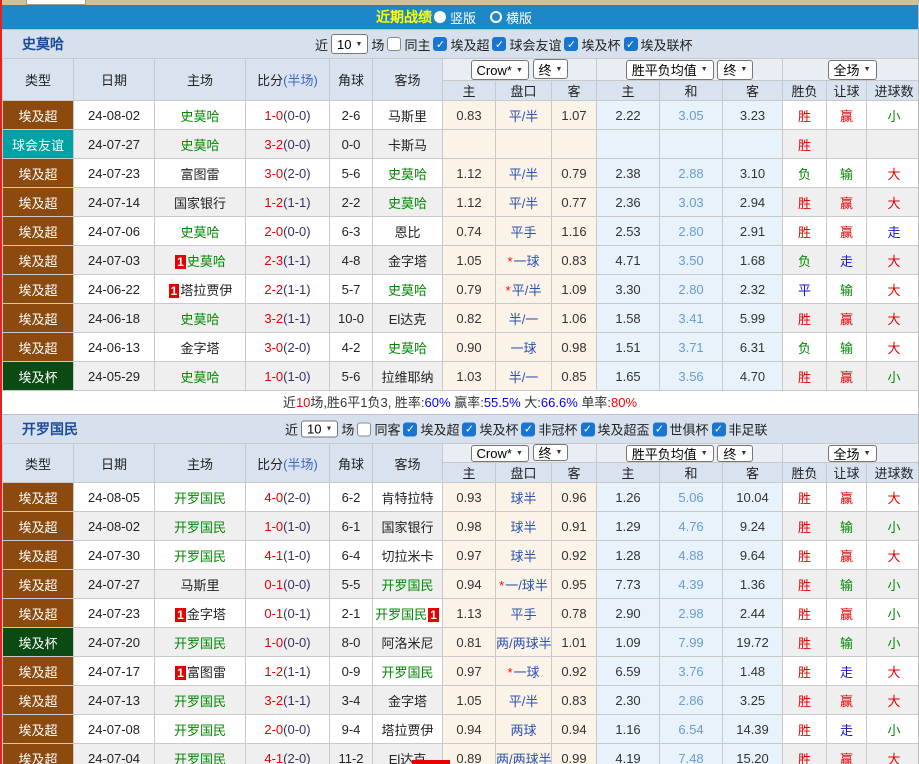 The width and height of the screenshot is (919, 764). I want to click on halftime-score: (1-0), so click(297, 526).